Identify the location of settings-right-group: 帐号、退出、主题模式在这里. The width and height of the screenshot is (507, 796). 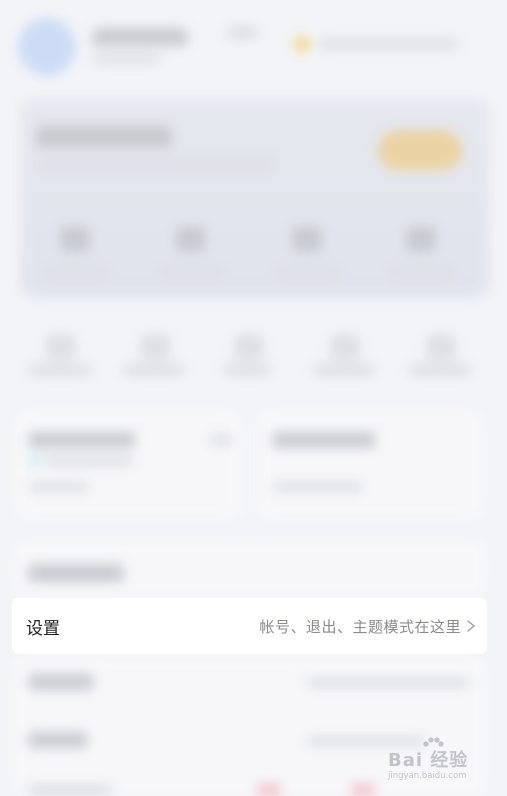
(368, 626).